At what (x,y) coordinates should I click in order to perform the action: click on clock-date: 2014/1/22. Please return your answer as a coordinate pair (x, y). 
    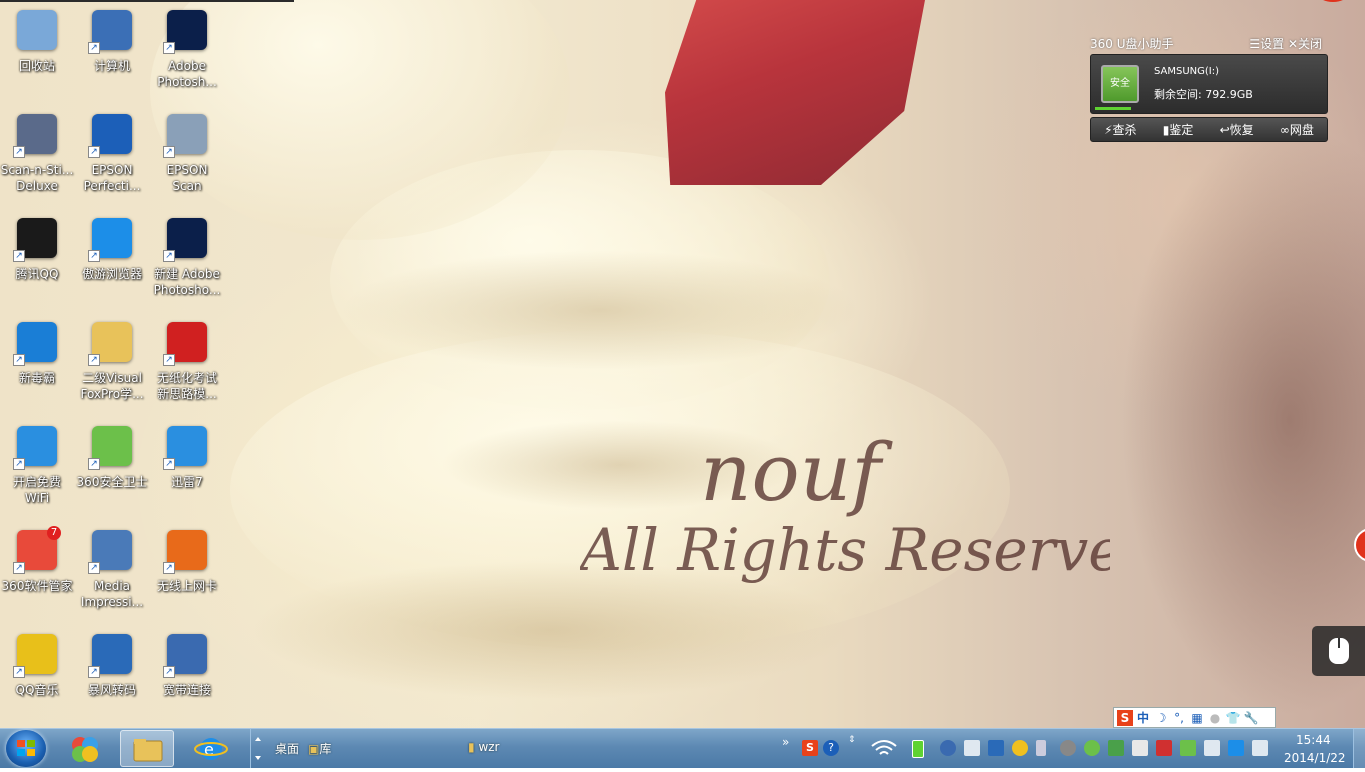
    Looking at the image, I should click on (1315, 758).